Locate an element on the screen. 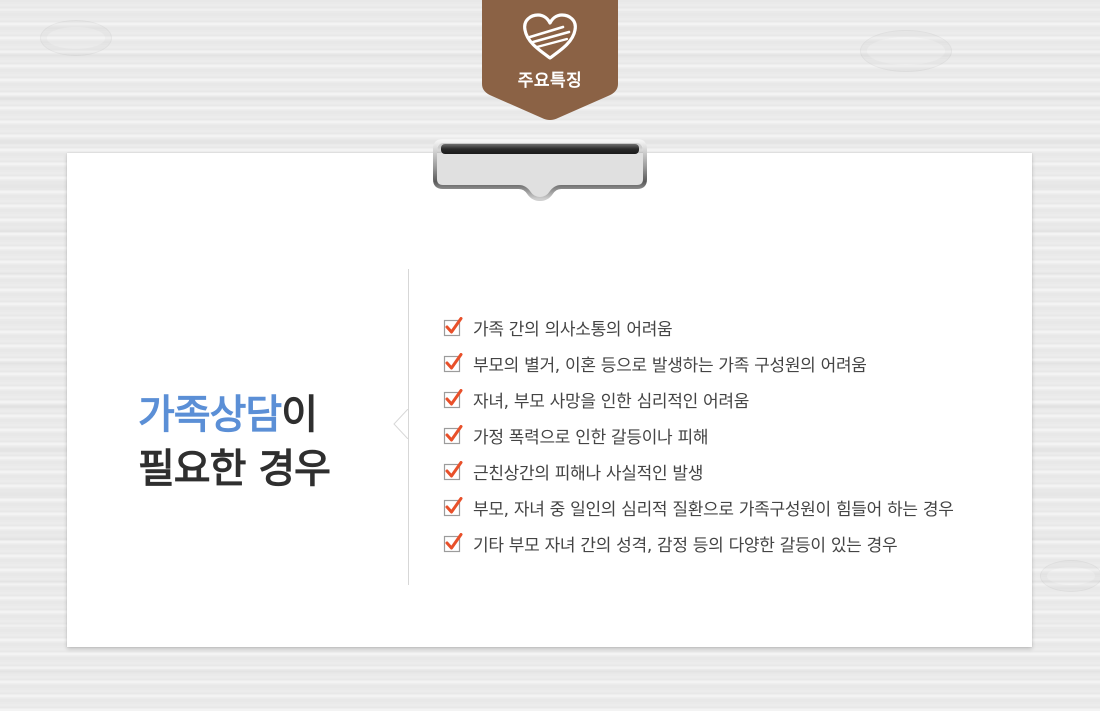  vertical-divider is located at coordinates (408, 427).